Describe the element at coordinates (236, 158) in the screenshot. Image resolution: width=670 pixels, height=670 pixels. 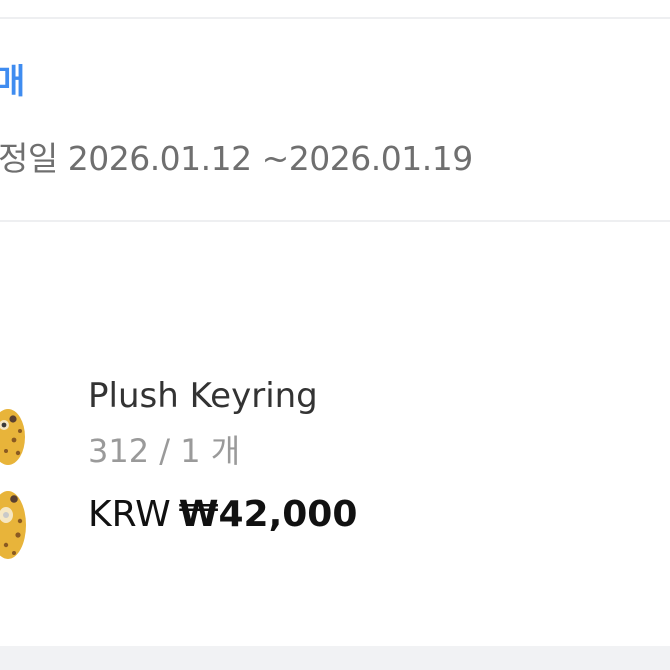
I see `shipping-date-range: 정일 2026.01.12 ~2026.01.19` at that location.